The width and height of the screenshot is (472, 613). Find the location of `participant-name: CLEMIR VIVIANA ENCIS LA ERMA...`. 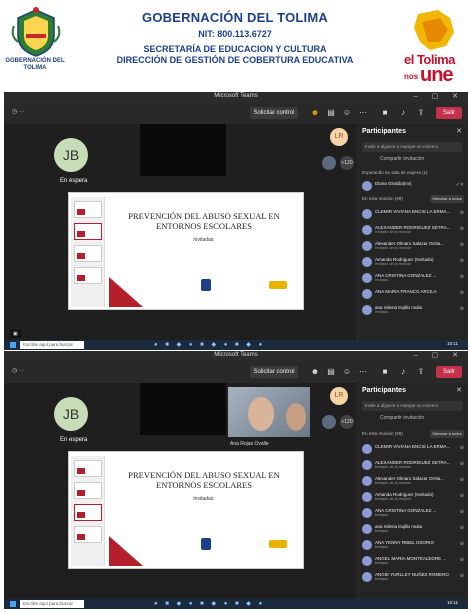

participant-name: CLEMIR VIVIANA ENCIS LA ERMA... is located at coordinates (413, 446).